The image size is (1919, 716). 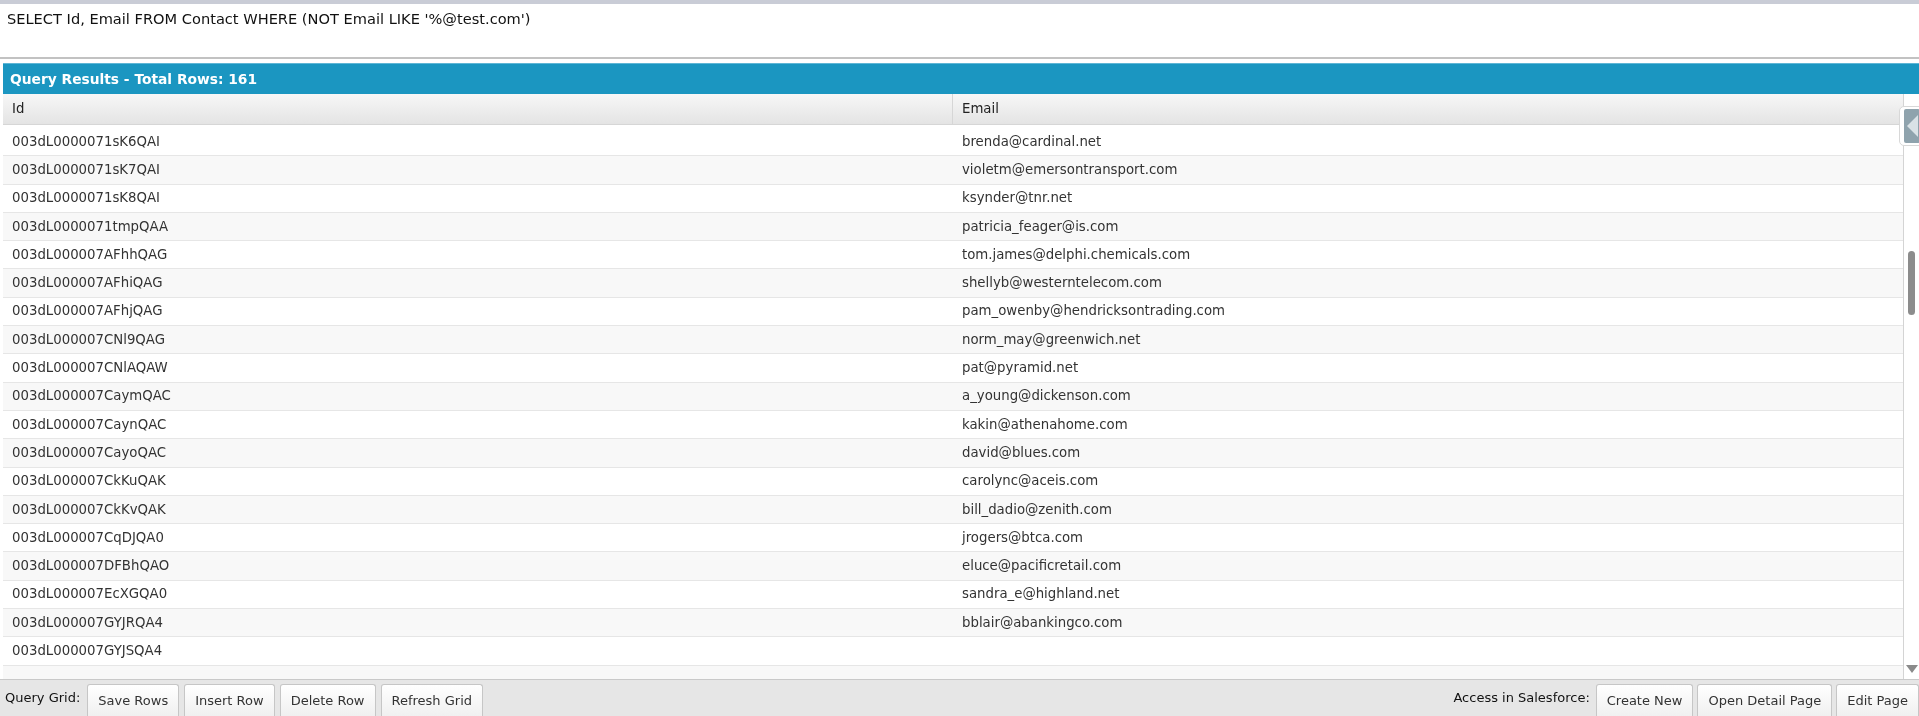 What do you see at coordinates (89, 509) in the screenshot?
I see `table-cell: 003dL000007CkKvQAK` at bounding box center [89, 509].